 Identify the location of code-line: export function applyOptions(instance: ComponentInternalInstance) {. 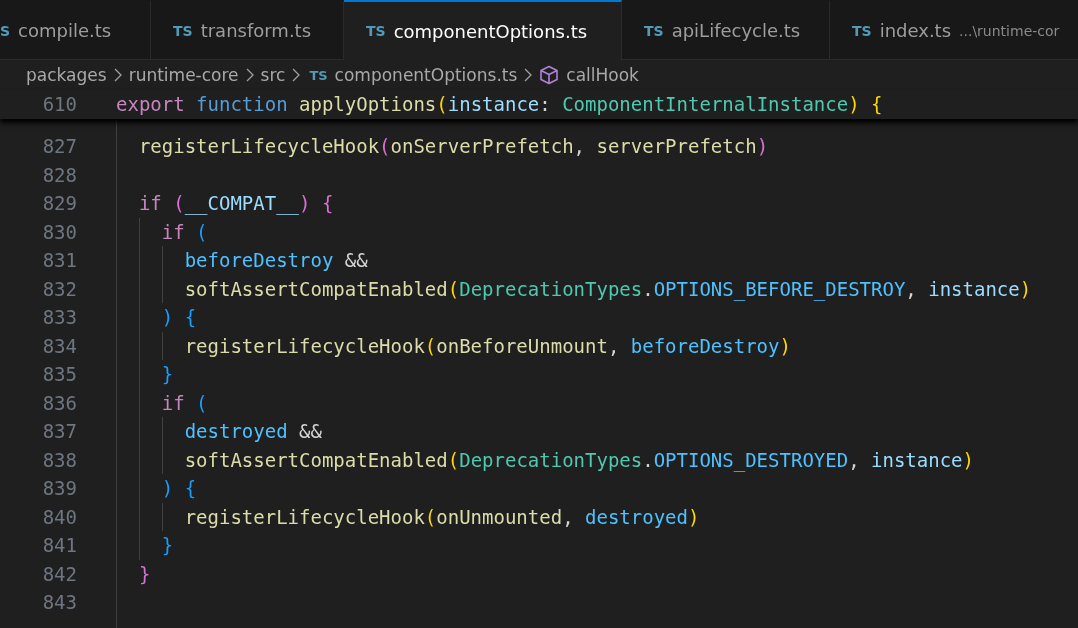
(499, 105).